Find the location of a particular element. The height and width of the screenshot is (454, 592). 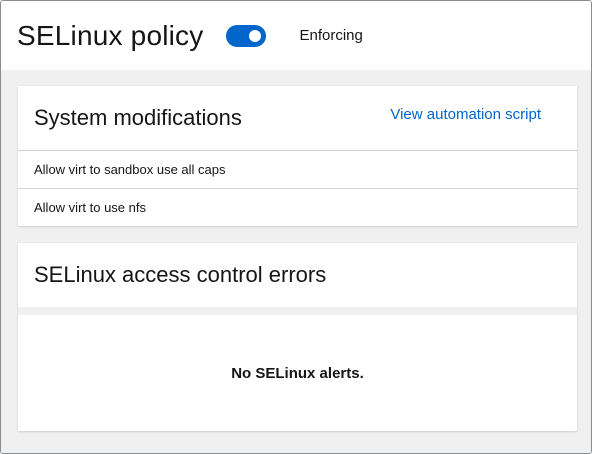

enforcing-label: Enforcing is located at coordinates (331, 35).